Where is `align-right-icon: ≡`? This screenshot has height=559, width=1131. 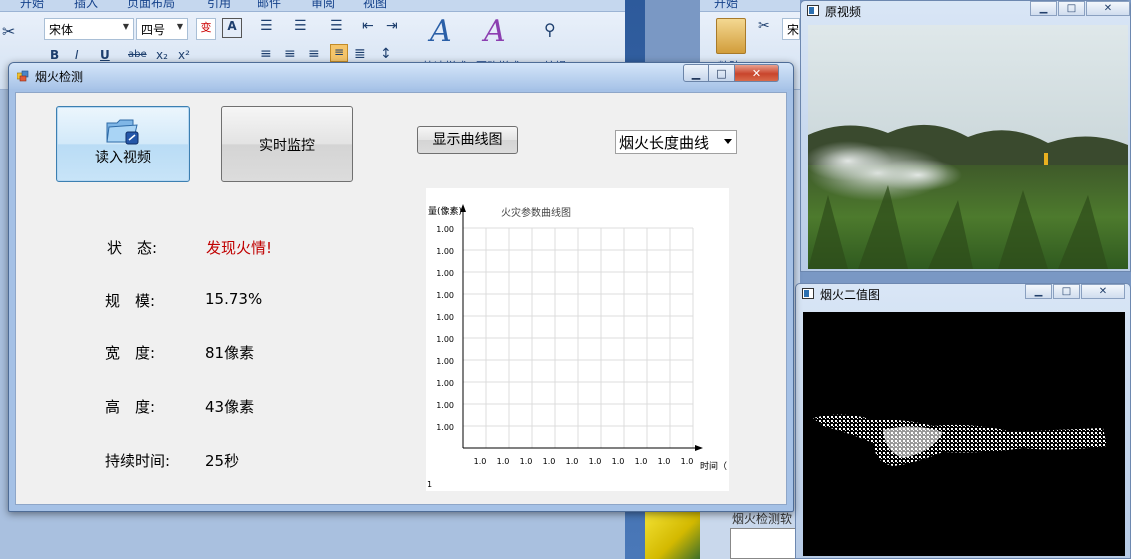 align-right-icon: ≡ is located at coordinates (314, 54).